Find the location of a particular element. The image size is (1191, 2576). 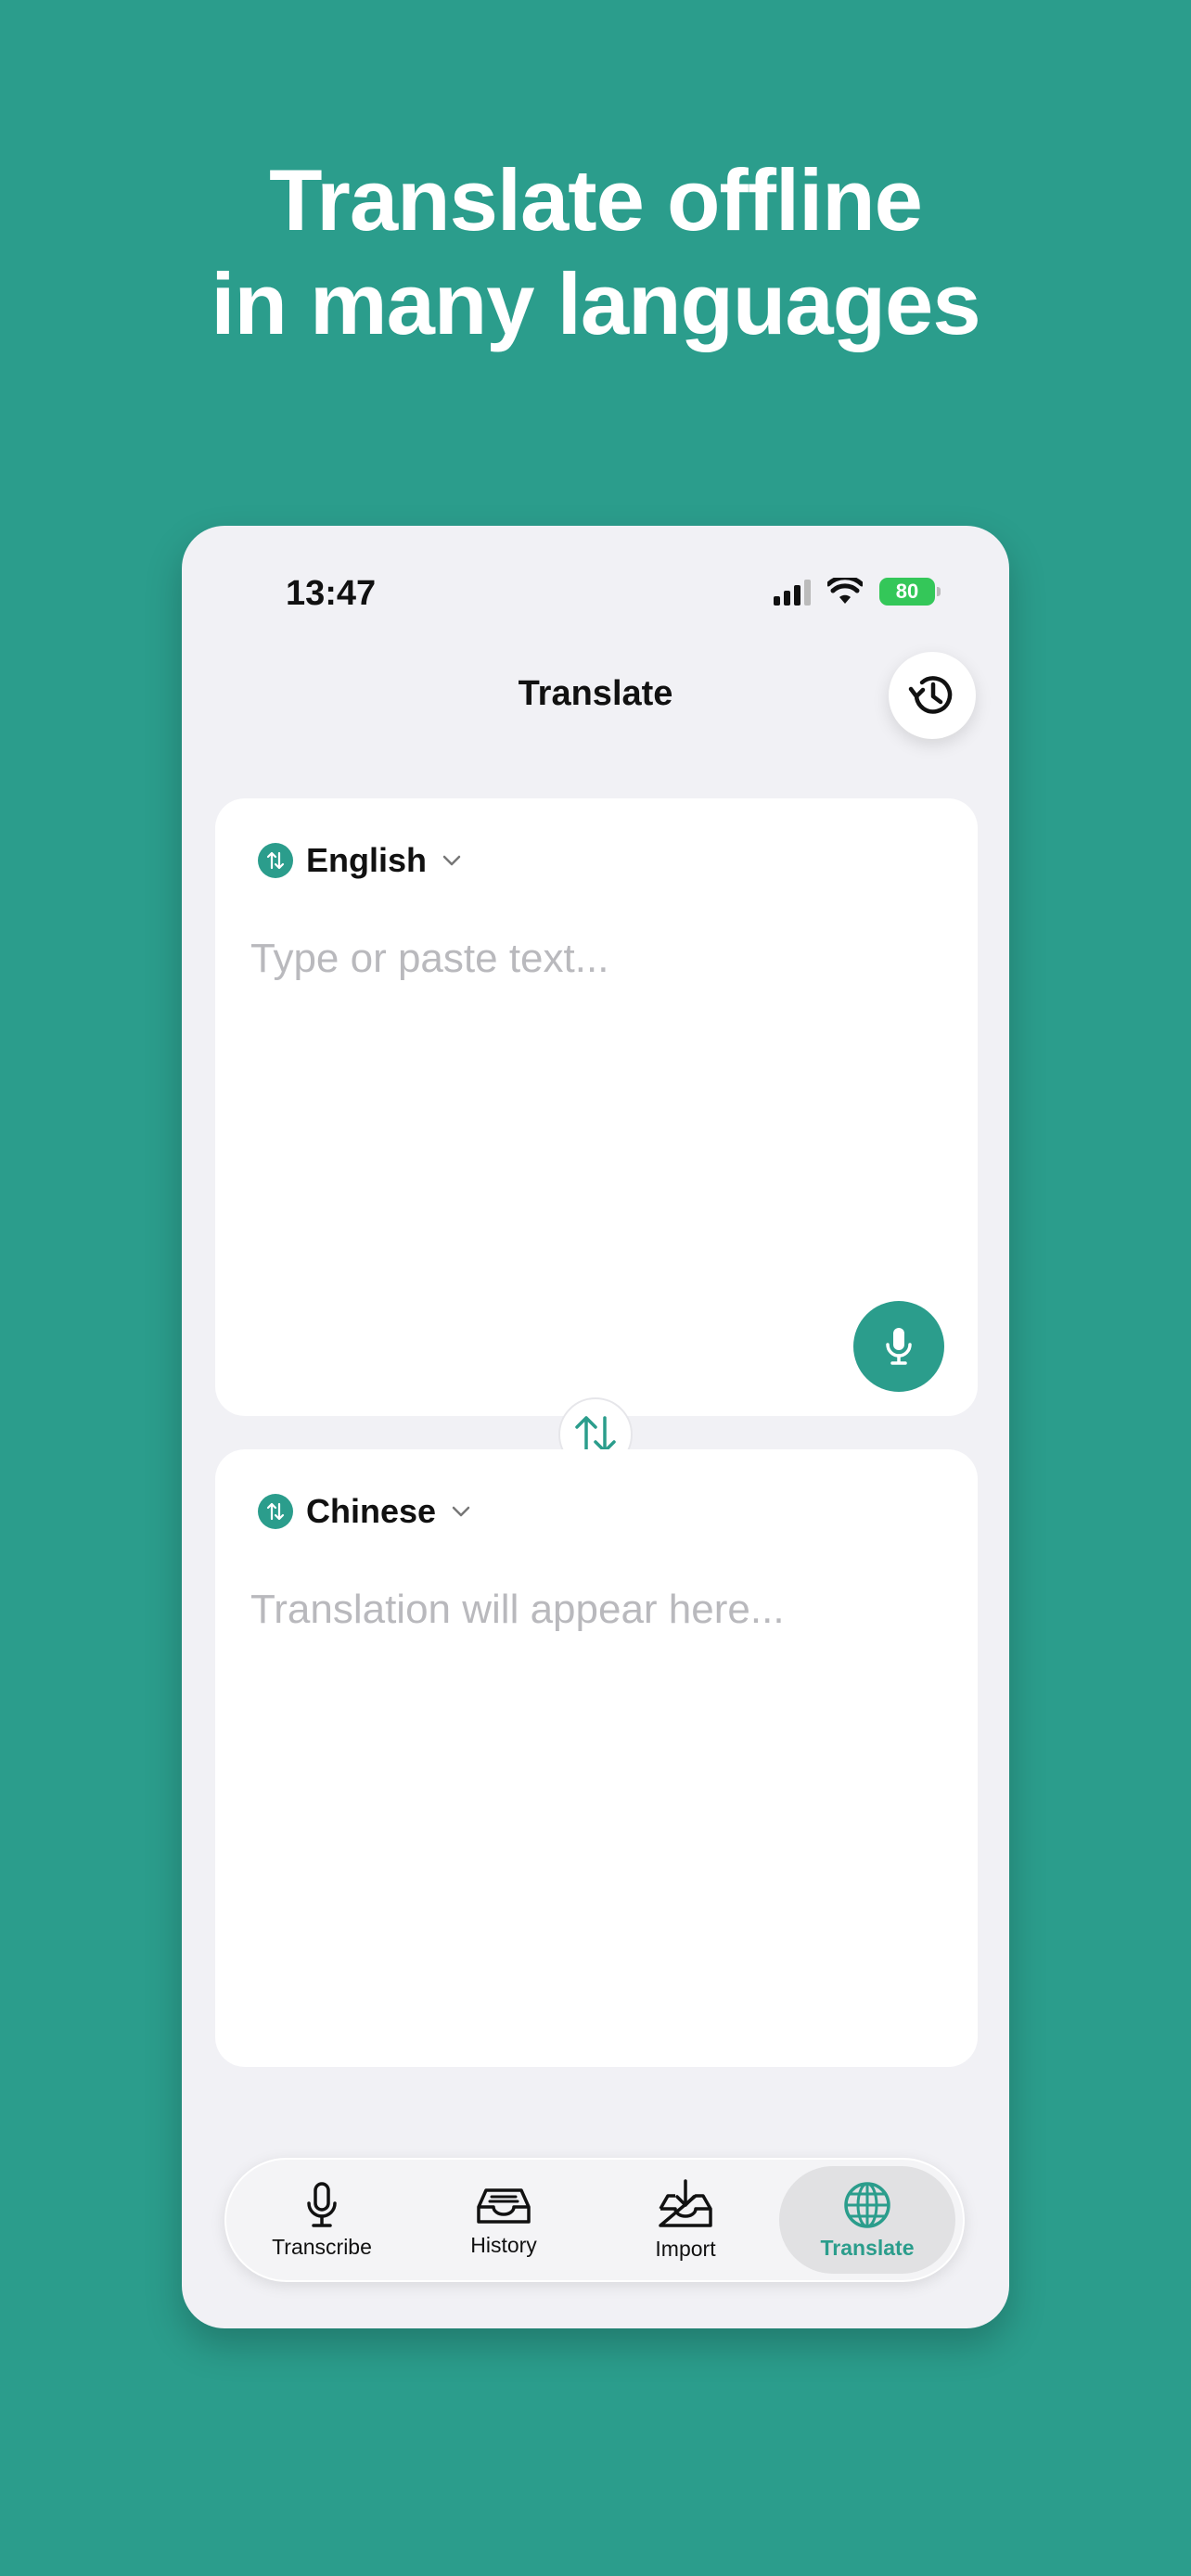

voice-input-button is located at coordinates (898, 1346).